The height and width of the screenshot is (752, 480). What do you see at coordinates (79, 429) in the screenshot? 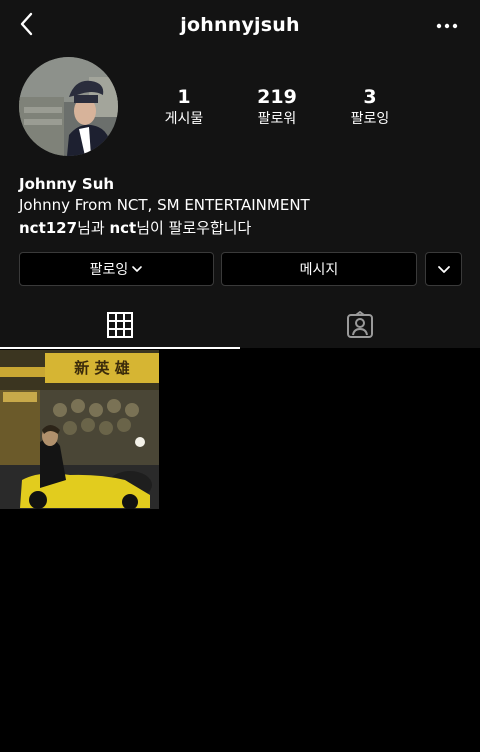
I see `post-thumbnail: 新 英 雄` at bounding box center [79, 429].